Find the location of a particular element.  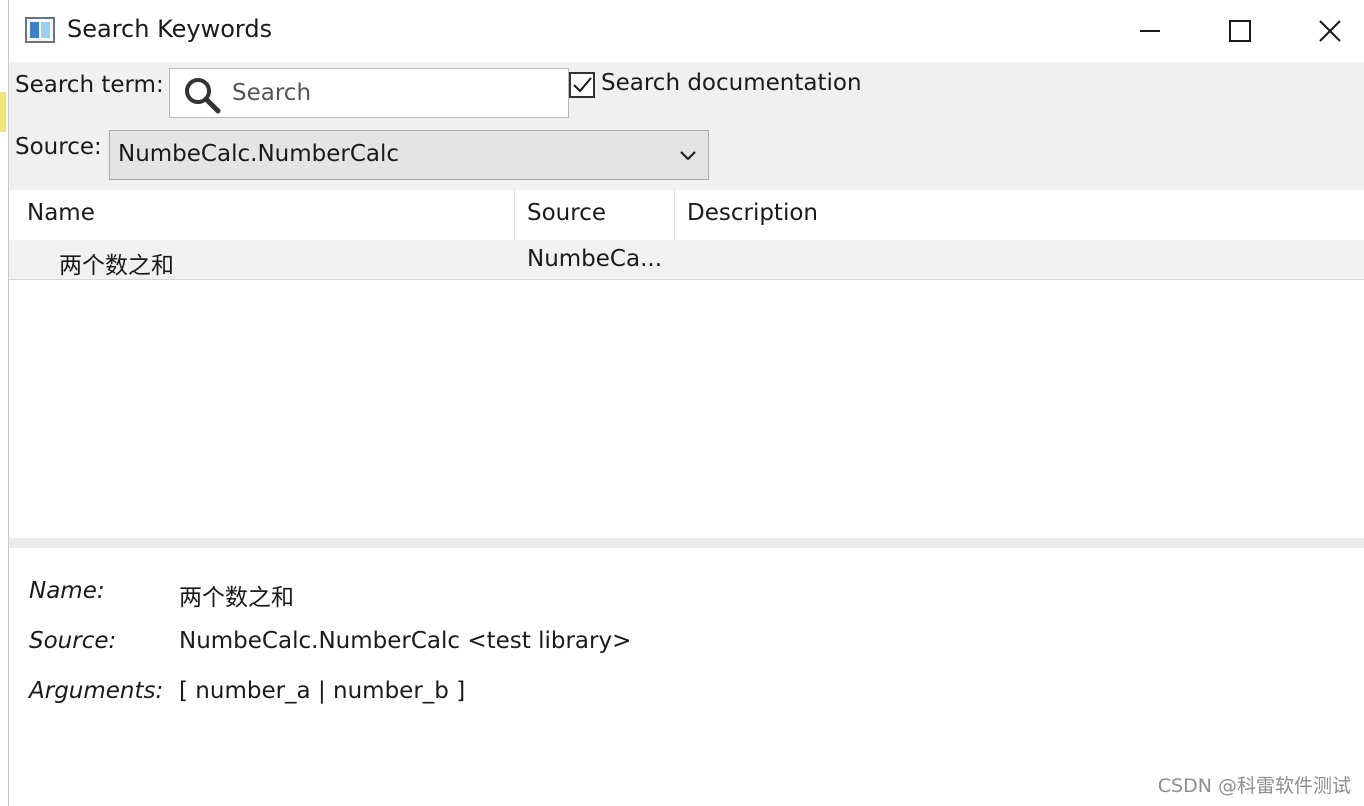

search-documentation-checkbox is located at coordinates (582, 85).